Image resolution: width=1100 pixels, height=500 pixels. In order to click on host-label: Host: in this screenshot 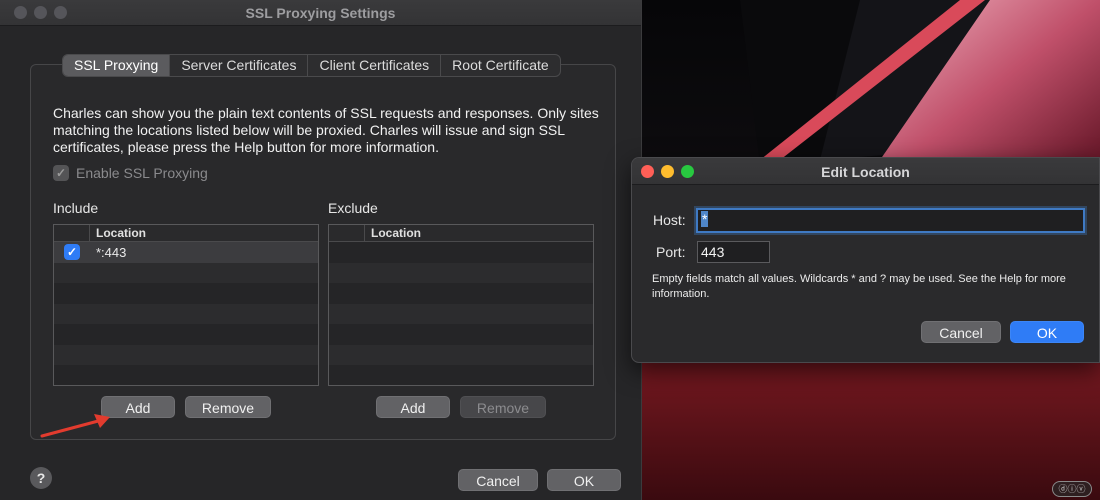, I will do `click(669, 220)`.